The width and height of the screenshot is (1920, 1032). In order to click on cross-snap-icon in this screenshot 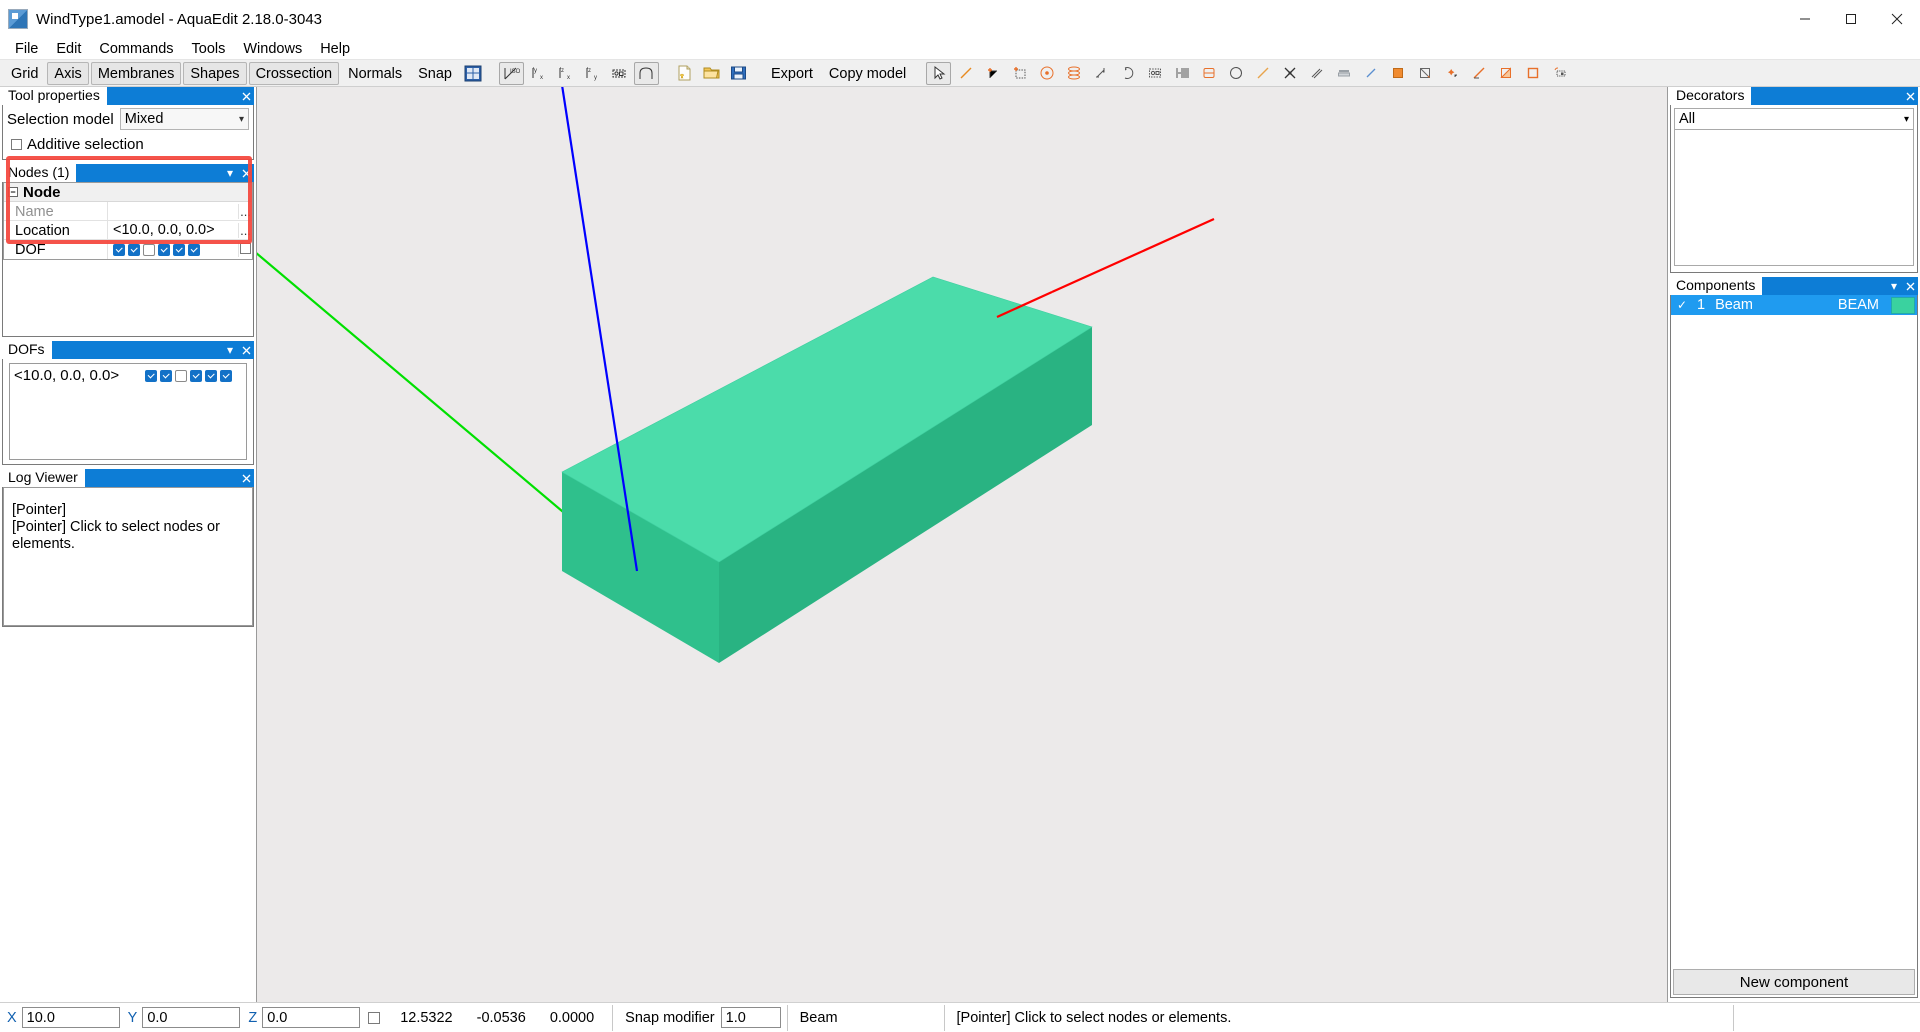, I will do `click(1289, 73)`.